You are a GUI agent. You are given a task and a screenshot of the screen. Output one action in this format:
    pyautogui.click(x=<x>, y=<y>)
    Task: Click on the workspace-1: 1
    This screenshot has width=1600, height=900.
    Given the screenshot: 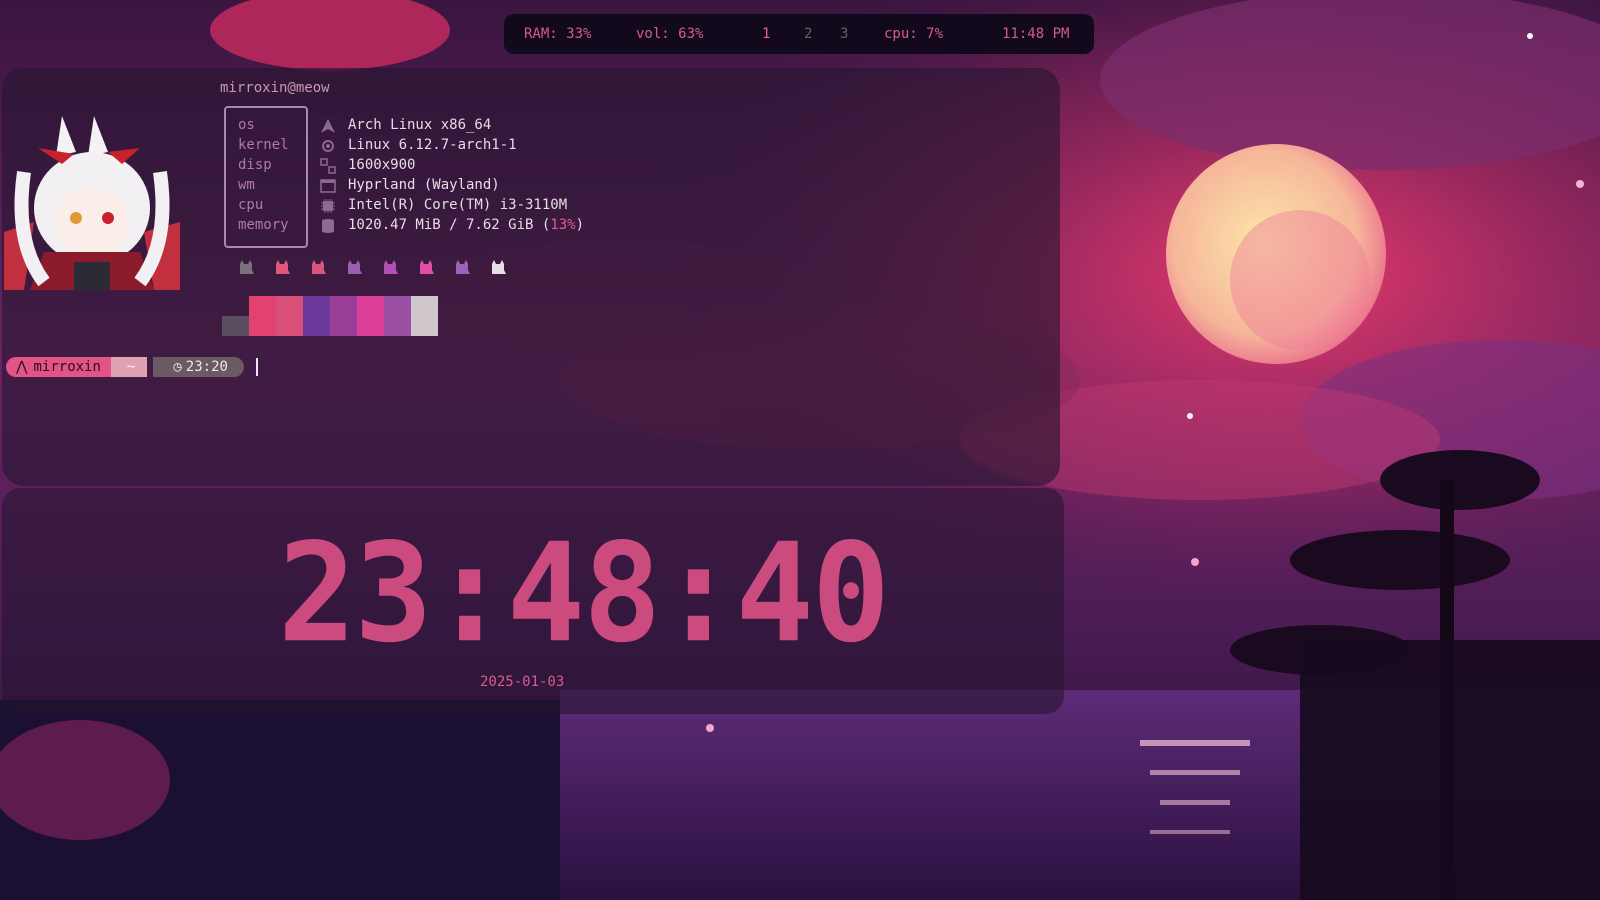 What is the action you would take?
    pyautogui.click(x=766, y=34)
    